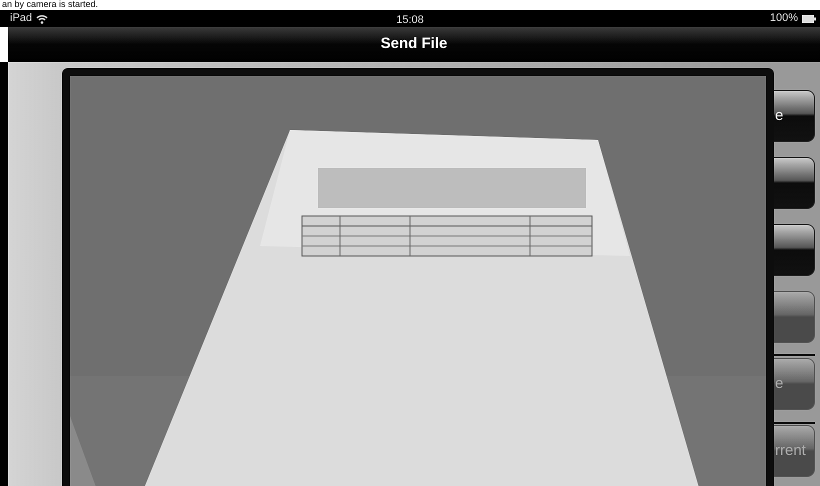  Describe the element at coordinates (809, 18) in the screenshot. I see `battery-icon` at that location.